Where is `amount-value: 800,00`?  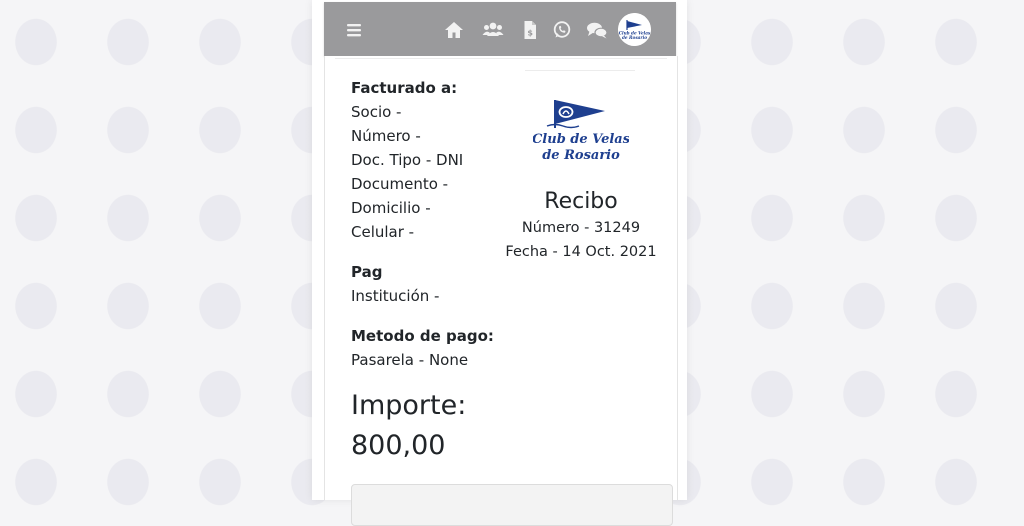
amount-value: 800,00 is located at coordinates (398, 445).